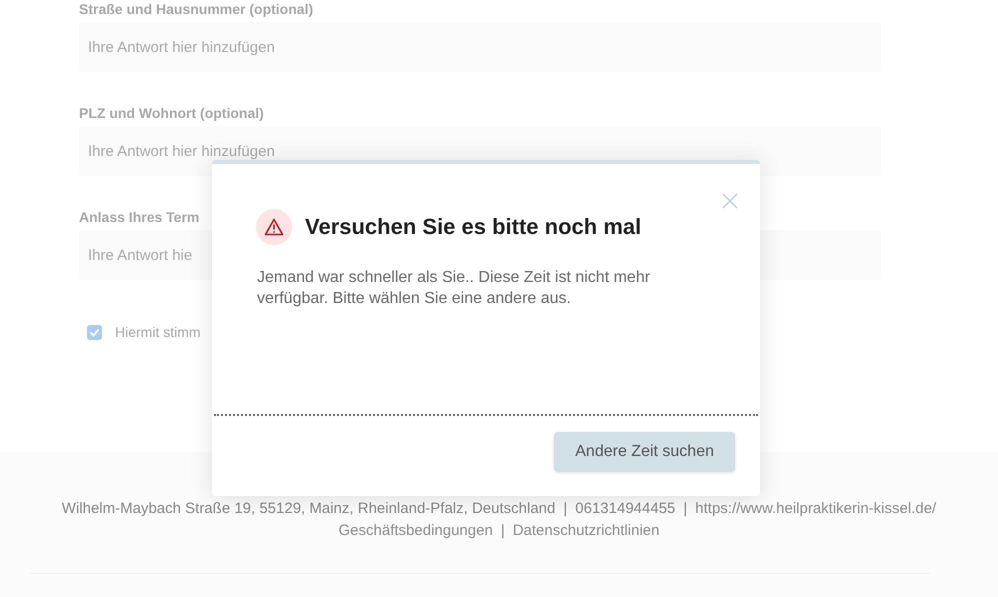 The image size is (998, 597). What do you see at coordinates (139, 217) in the screenshot?
I see `field-label: Anlass Ihres Term` at bounding box center [139, 217].